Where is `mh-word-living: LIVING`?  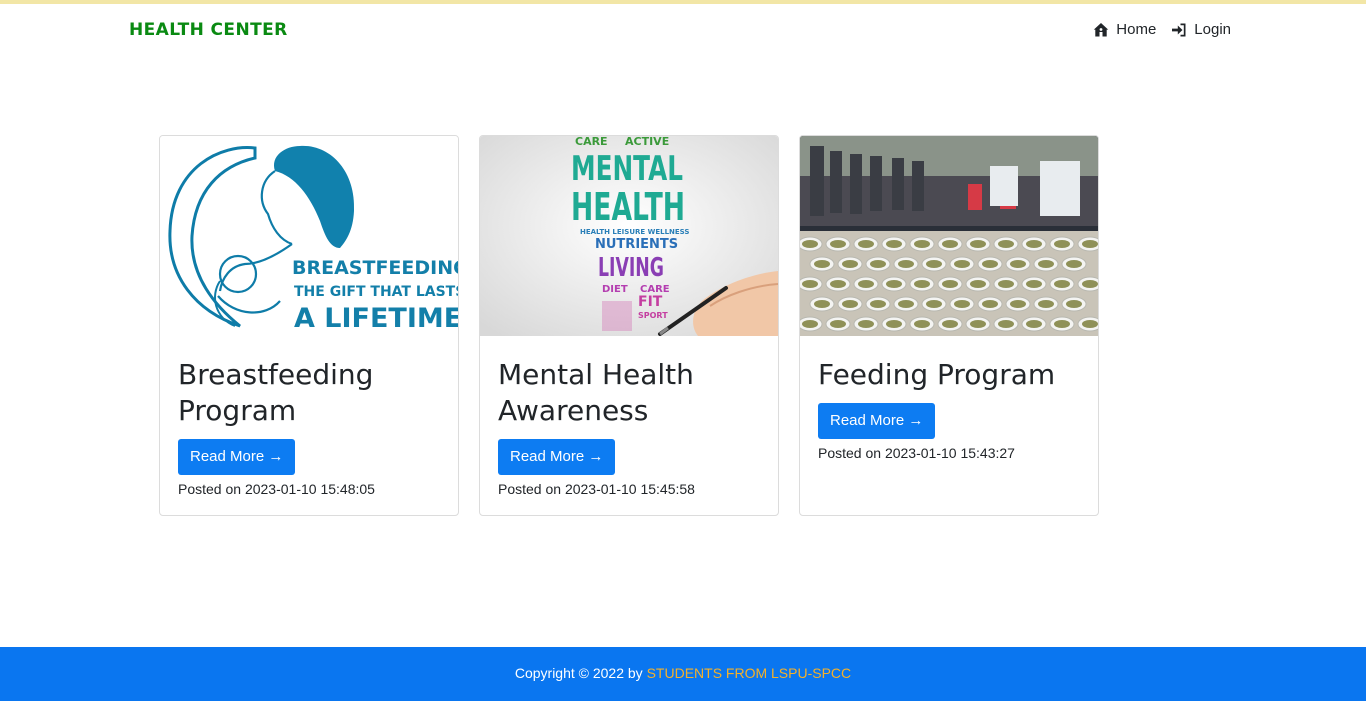 mh-word-living: LIVING is located at coordinates (631, 268).